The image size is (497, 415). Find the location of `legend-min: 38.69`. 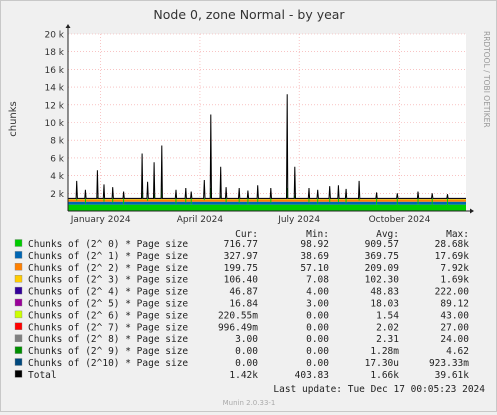

legend-min: 38.69 is located at coordinates (314, 256).